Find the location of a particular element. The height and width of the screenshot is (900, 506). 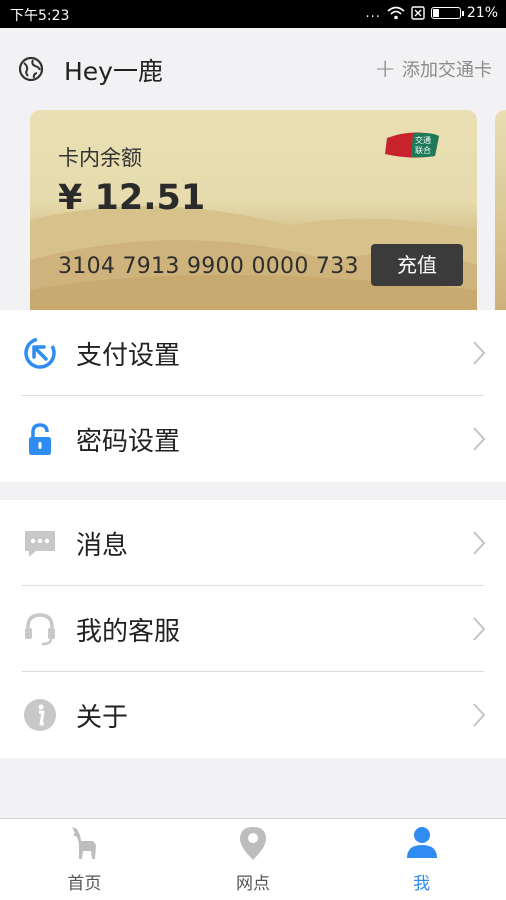

card-number: 3104 7913 9900 0000 733 is located at coordinates (208, 266).